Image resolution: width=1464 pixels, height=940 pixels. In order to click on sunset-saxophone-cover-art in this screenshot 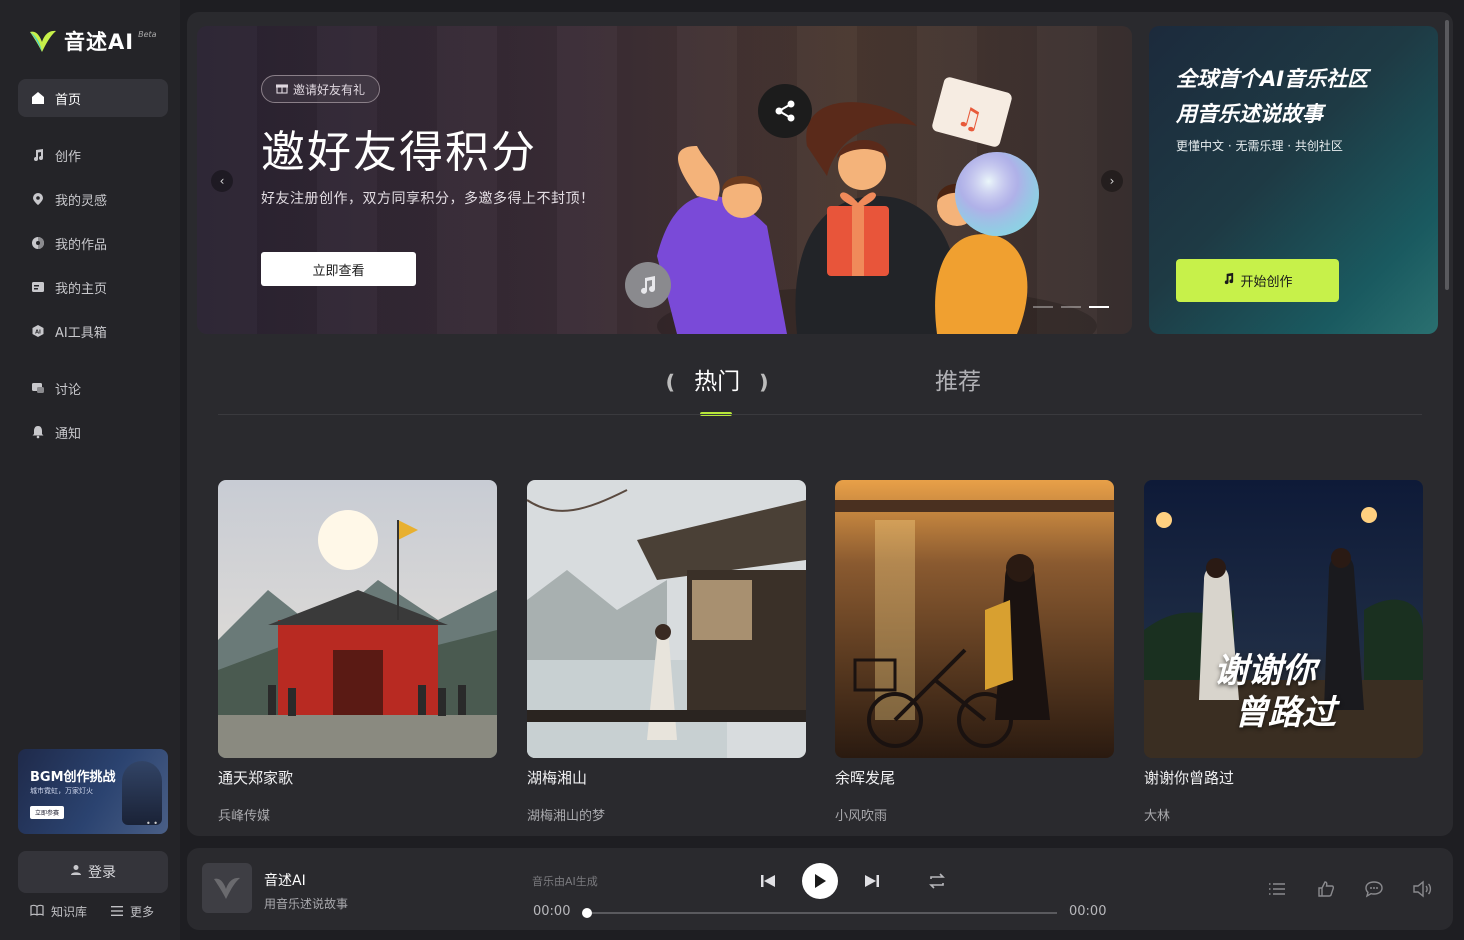, I will do `click(974, 619)`.